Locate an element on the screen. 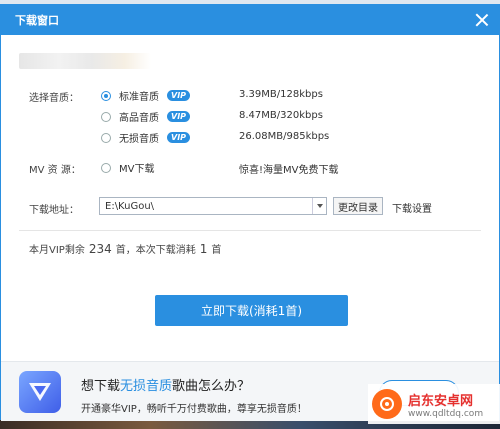  promo-title-pre: 想下载 is located at coordinates (101, 386).